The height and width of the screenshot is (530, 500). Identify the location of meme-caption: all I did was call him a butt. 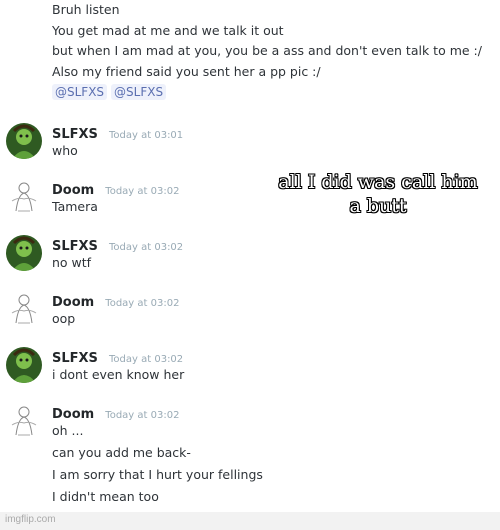
(378, 194).